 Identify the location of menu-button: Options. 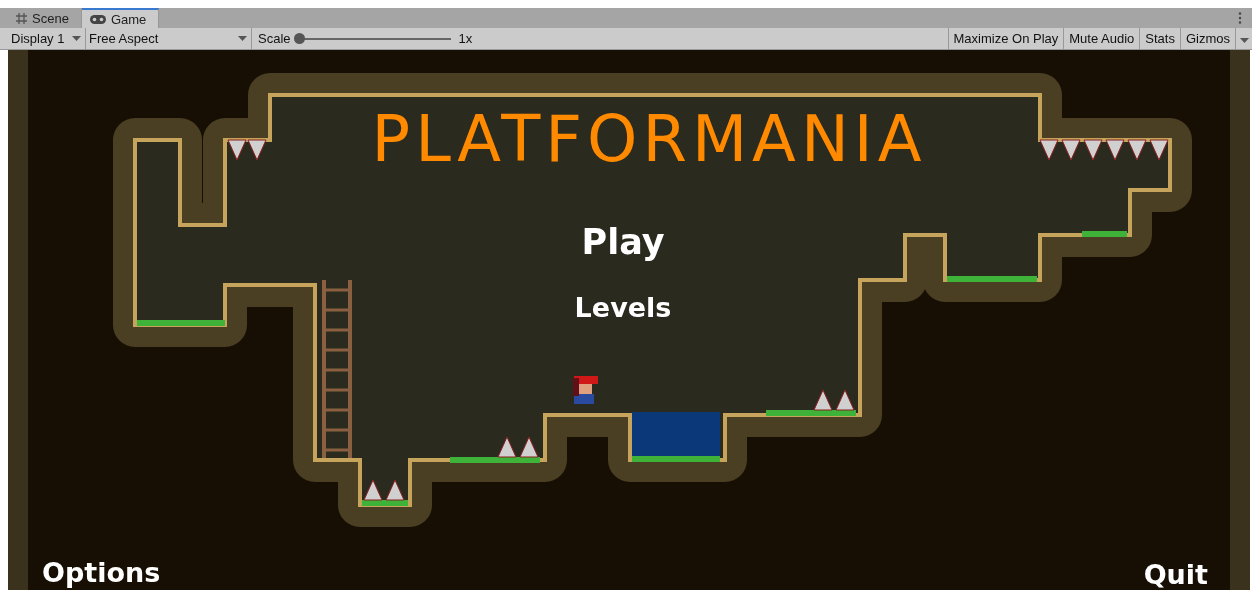
(101, 572).